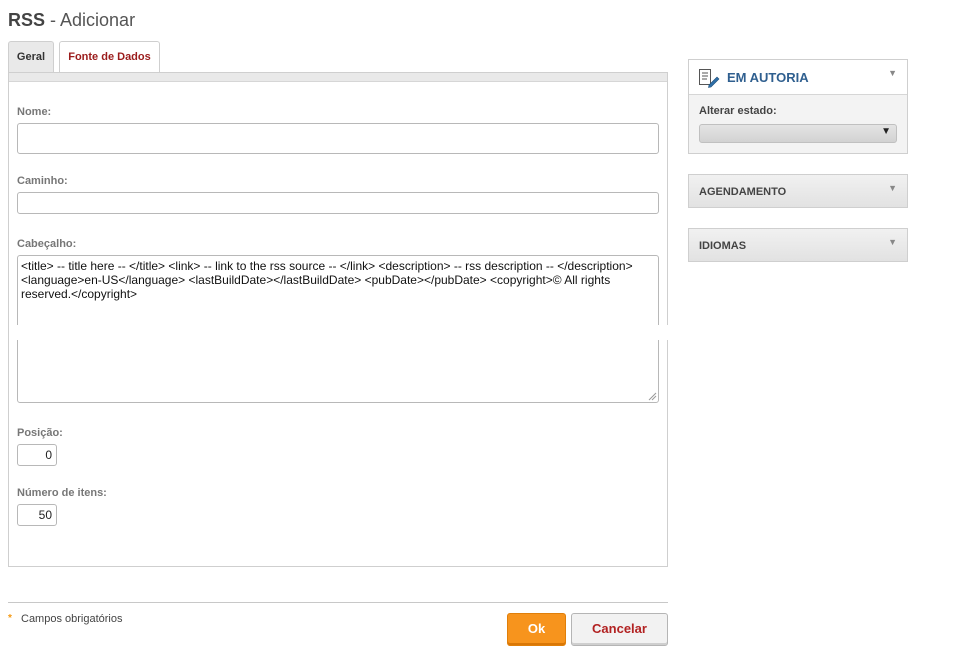  Describe the element at coordinates (886, 131) in the screenshot. I see `dropdown-arrow-icon: ▼` at that location.